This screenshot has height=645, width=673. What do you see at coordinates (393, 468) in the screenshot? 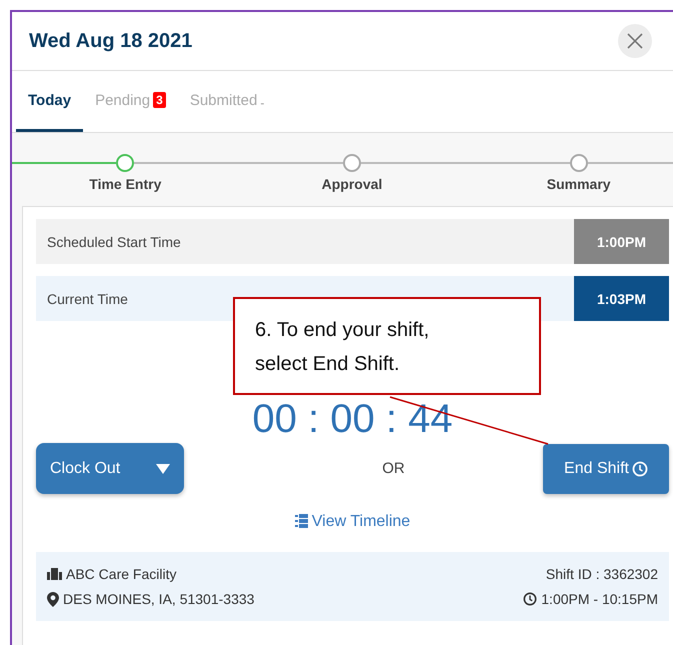
I see `or-separator: OR` at bounding box center [393, 468].